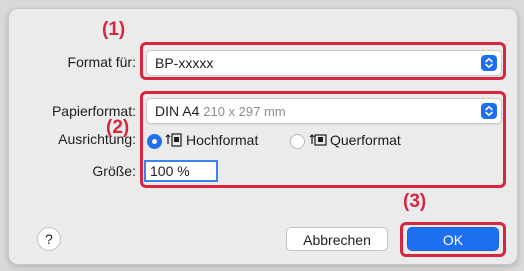 The height and width of the screenshot is (271, 524). Describe the element at coordinates (297, 141) in the screenshot. I see `landscape-radio` at that location.